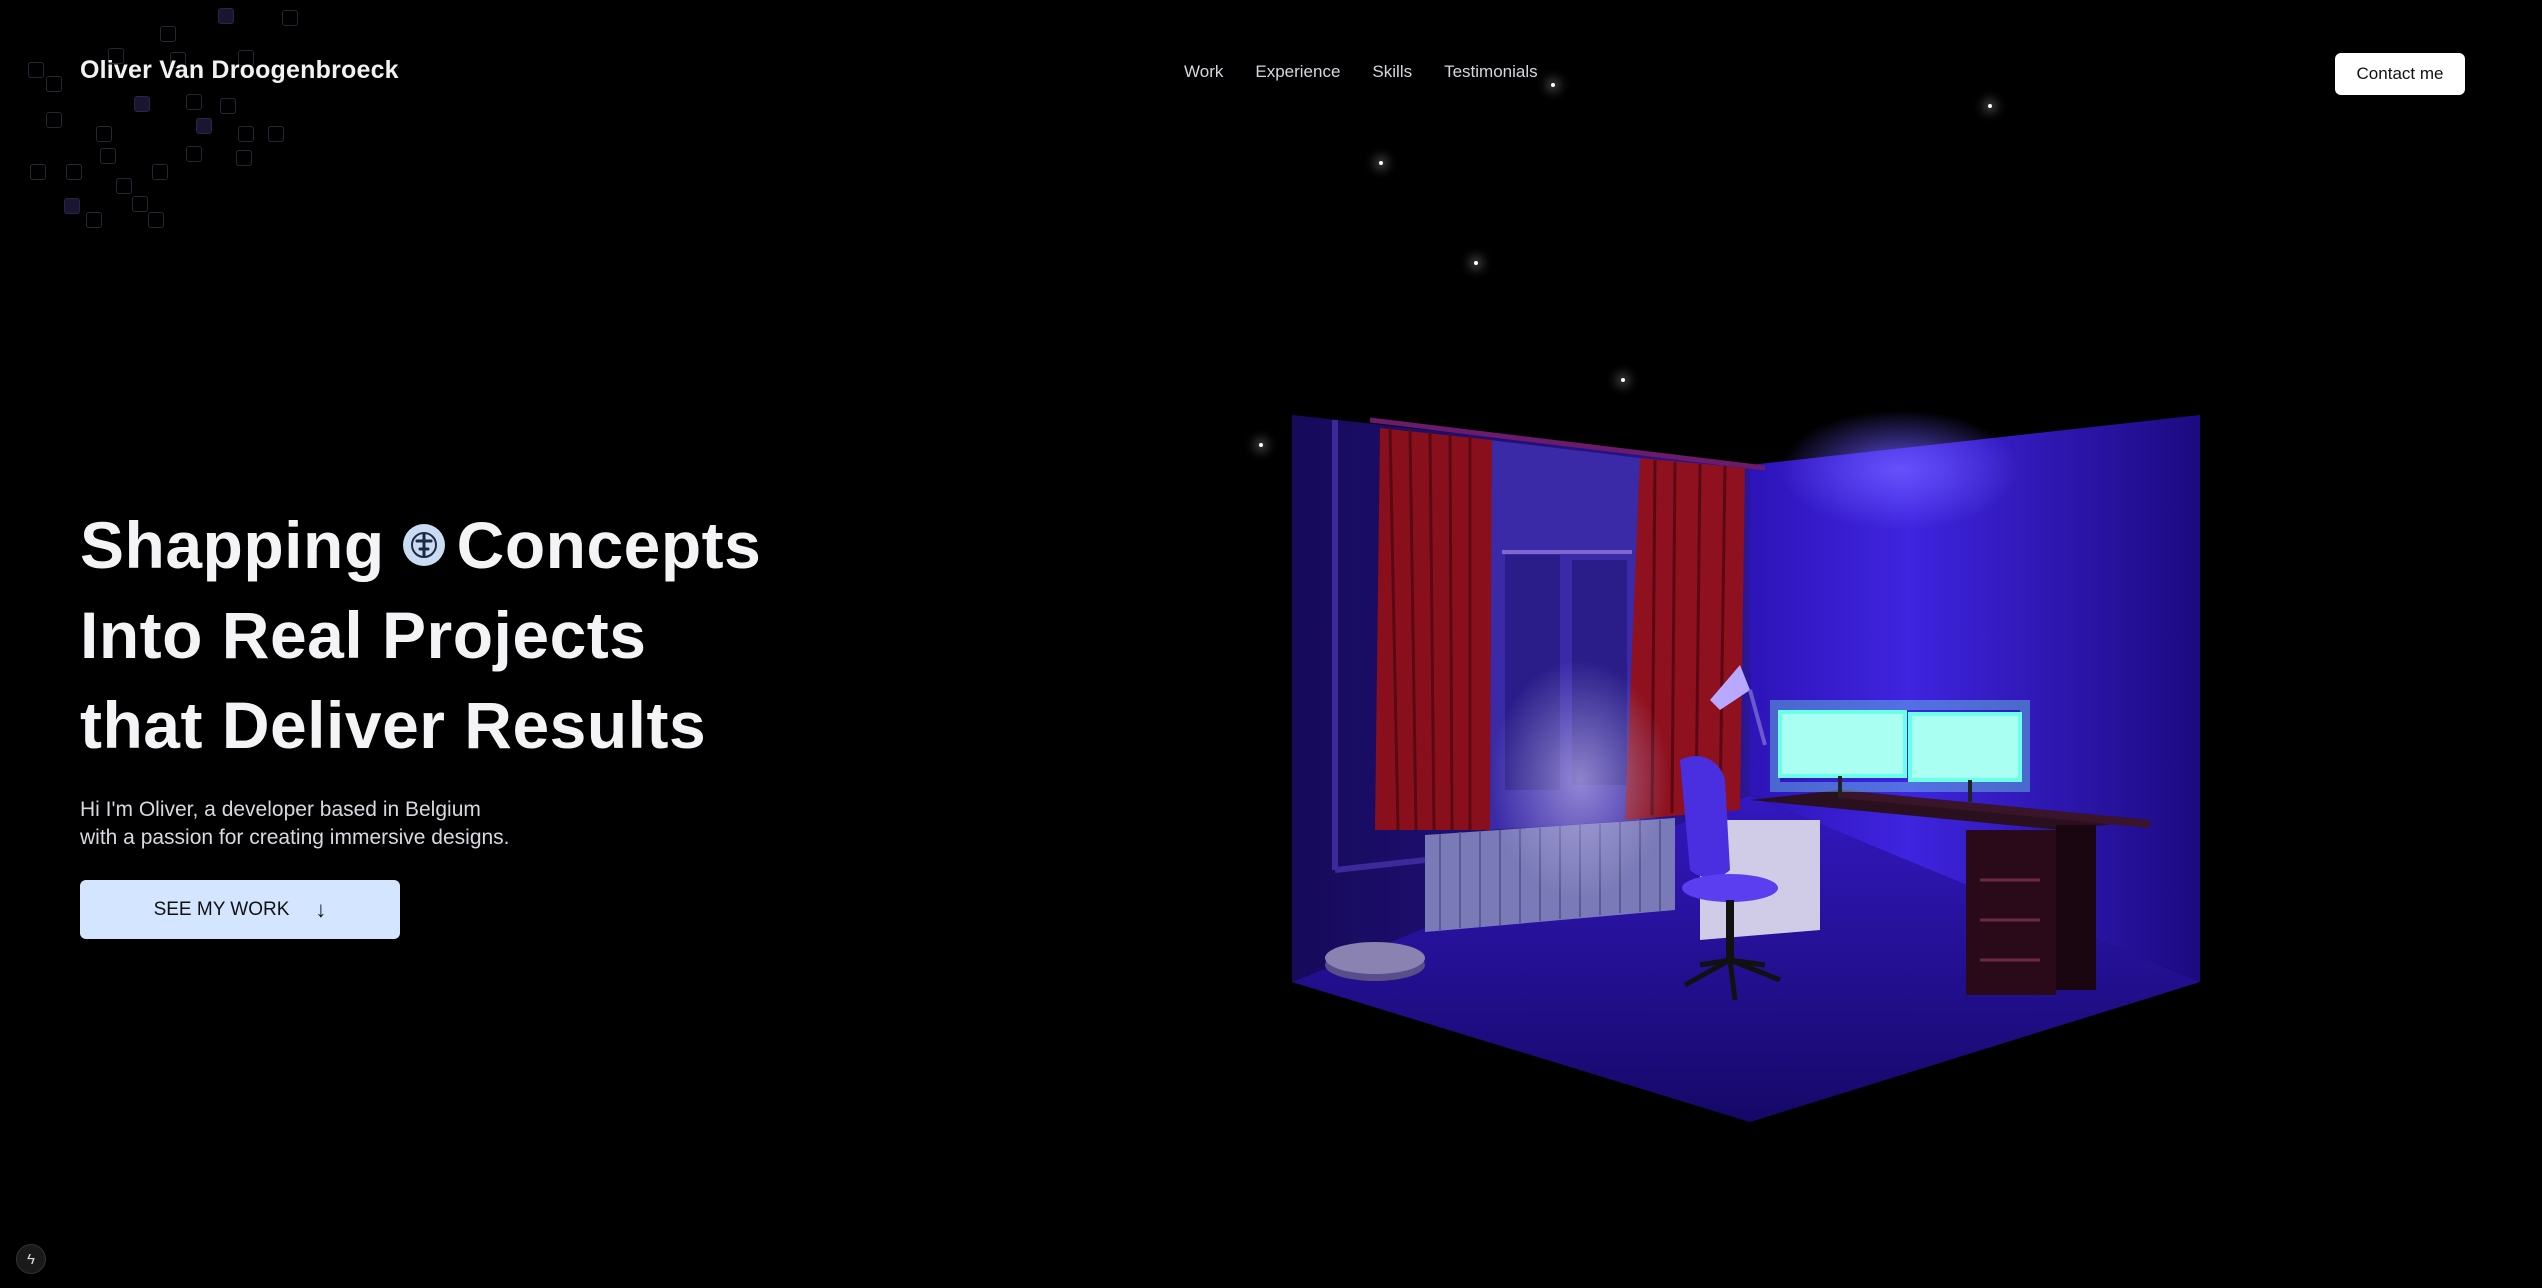  Describe the element at coordinates (232, 545) in the screenshot. I see `hero-title-part-1: Shapping` at that location.